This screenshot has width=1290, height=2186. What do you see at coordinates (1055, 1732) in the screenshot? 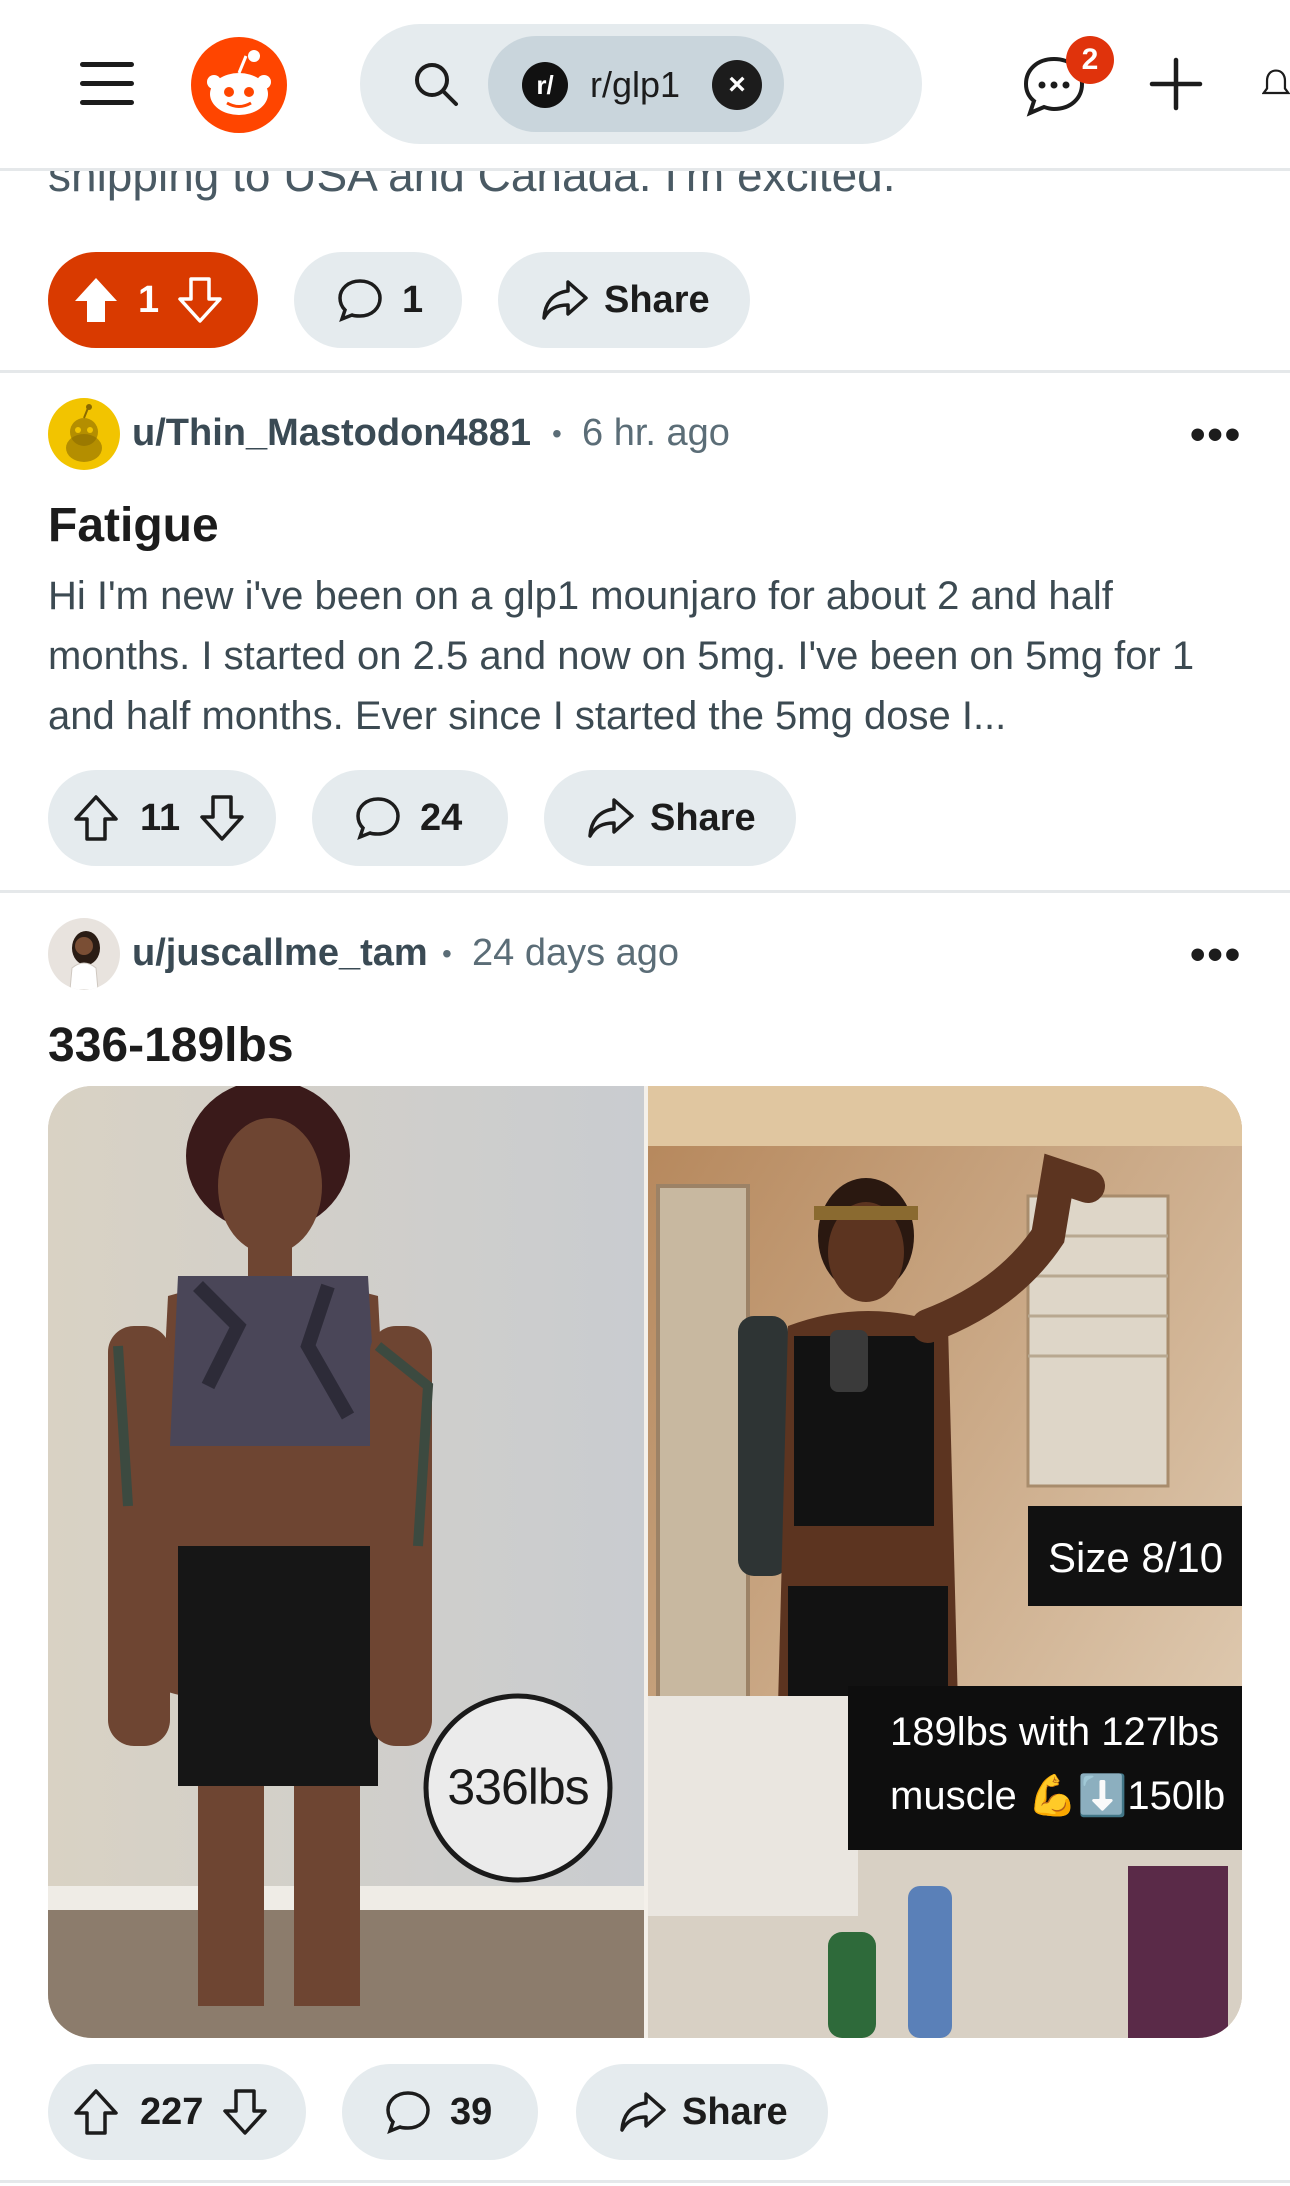
I see `after-weight-label-line1: 189lbs with 127lbs` at bounding box center [1055, 1732].